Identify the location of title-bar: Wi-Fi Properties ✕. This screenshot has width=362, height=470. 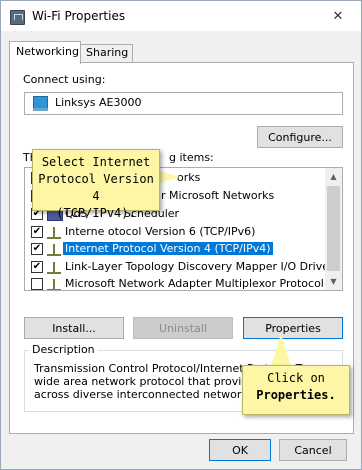
(181, 16).